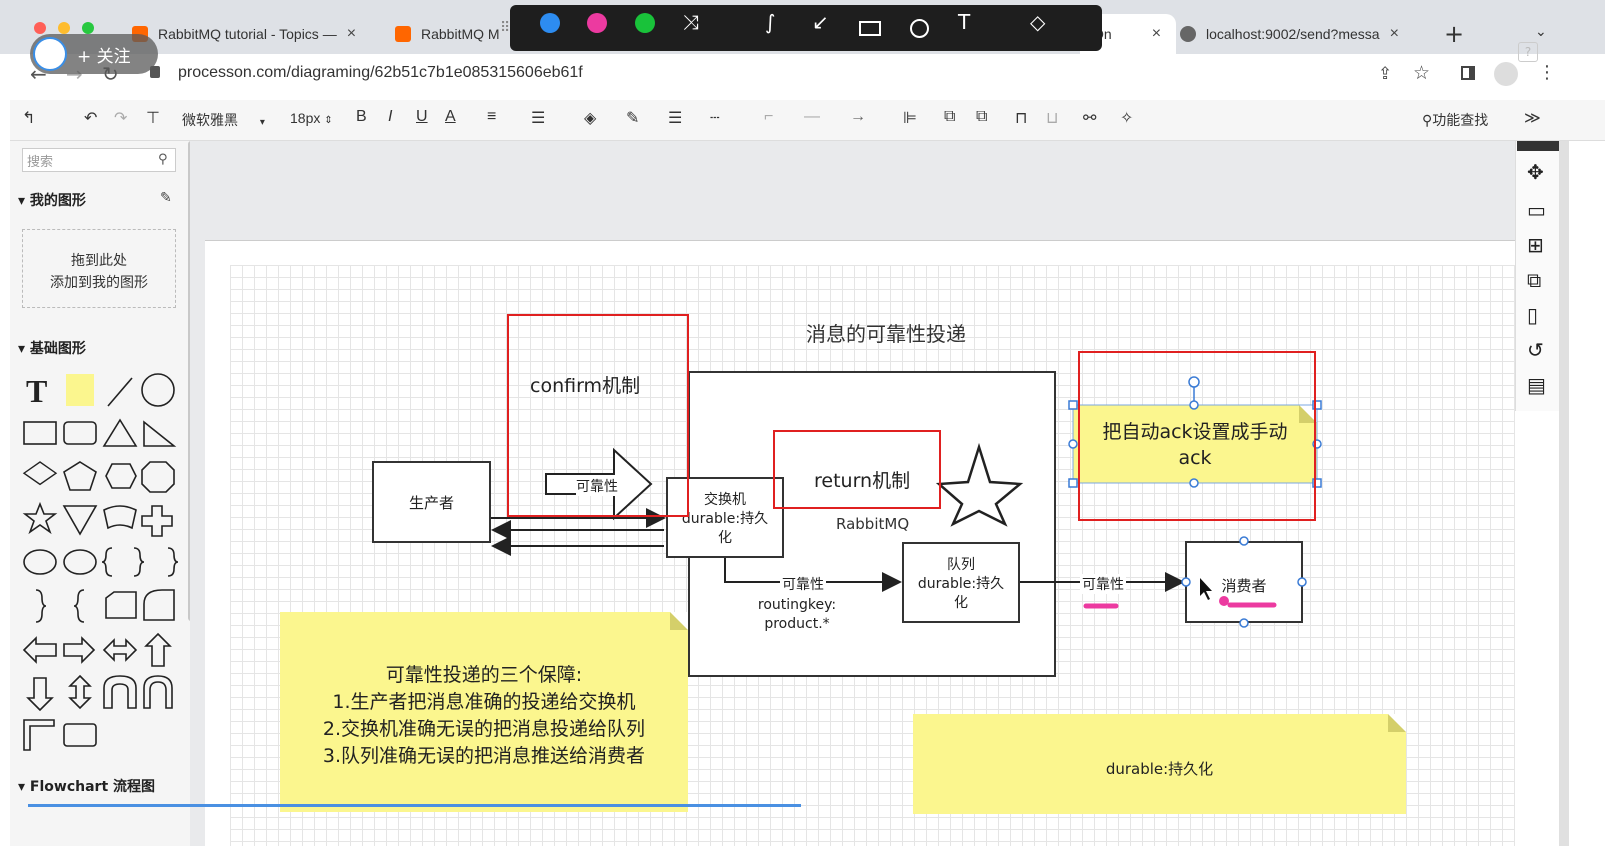 The height and width of the screenshot is (847, 1605). Describe the element at coordinates (40, 473) in the screenshot. I see `diamond-shape` at that location.